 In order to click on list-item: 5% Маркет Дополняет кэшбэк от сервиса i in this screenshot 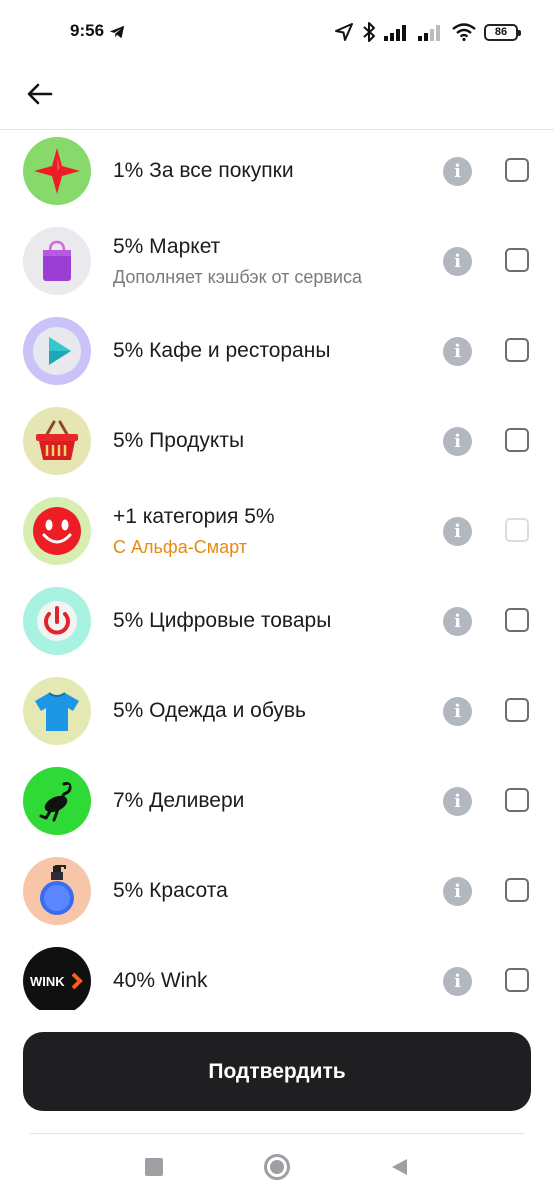, I will do `click(277, 265)`.